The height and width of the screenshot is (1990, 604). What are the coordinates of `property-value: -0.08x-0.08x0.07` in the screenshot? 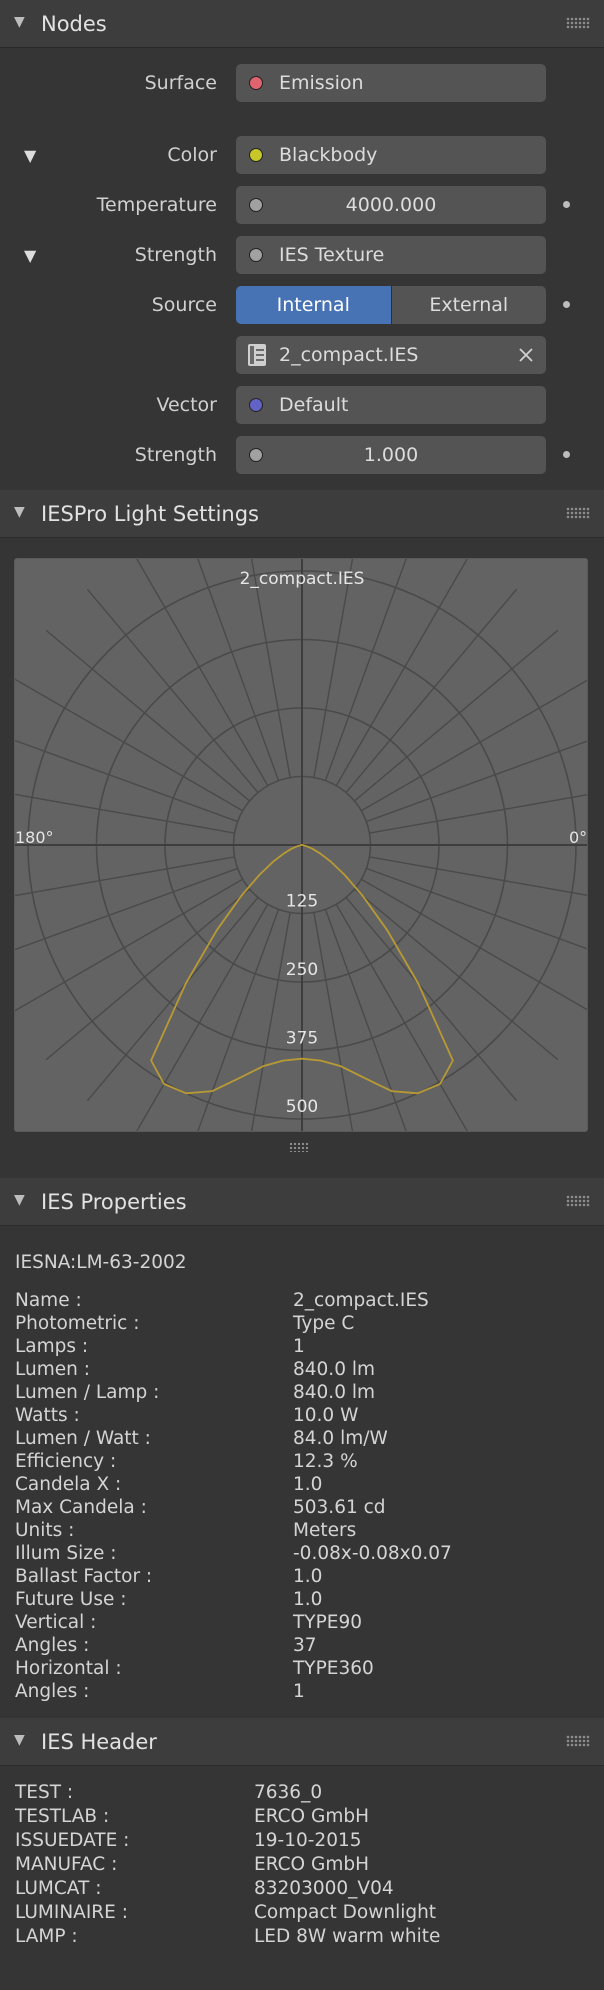 It's located at (372, 1553).